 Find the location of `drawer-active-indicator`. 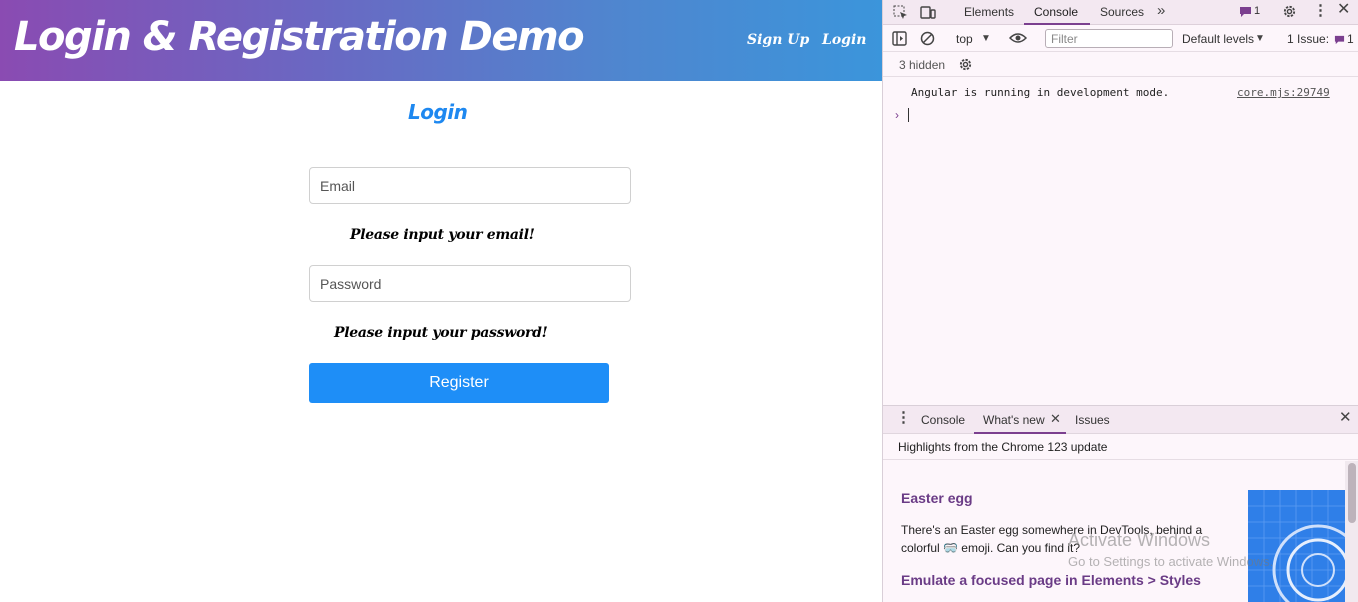

drawer-active-indicator is located at coordinates (1020, 433).